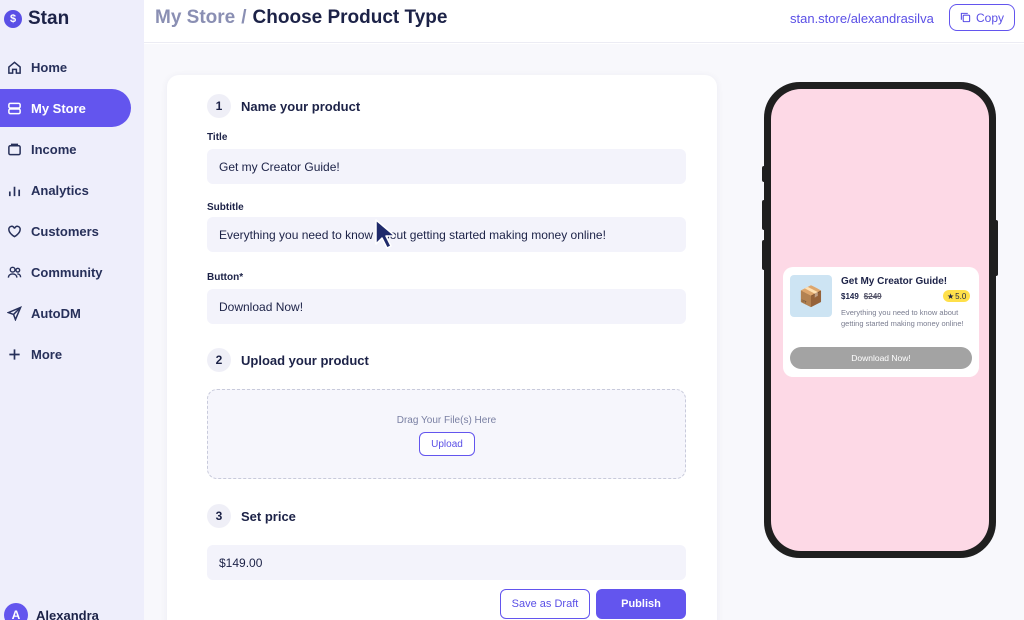 Image resolution: width=1024 pixels, height=620 pixels. Describe the element at coordinates (989, 17) in the screenshot. I see `copy-label: Copy` at that location.